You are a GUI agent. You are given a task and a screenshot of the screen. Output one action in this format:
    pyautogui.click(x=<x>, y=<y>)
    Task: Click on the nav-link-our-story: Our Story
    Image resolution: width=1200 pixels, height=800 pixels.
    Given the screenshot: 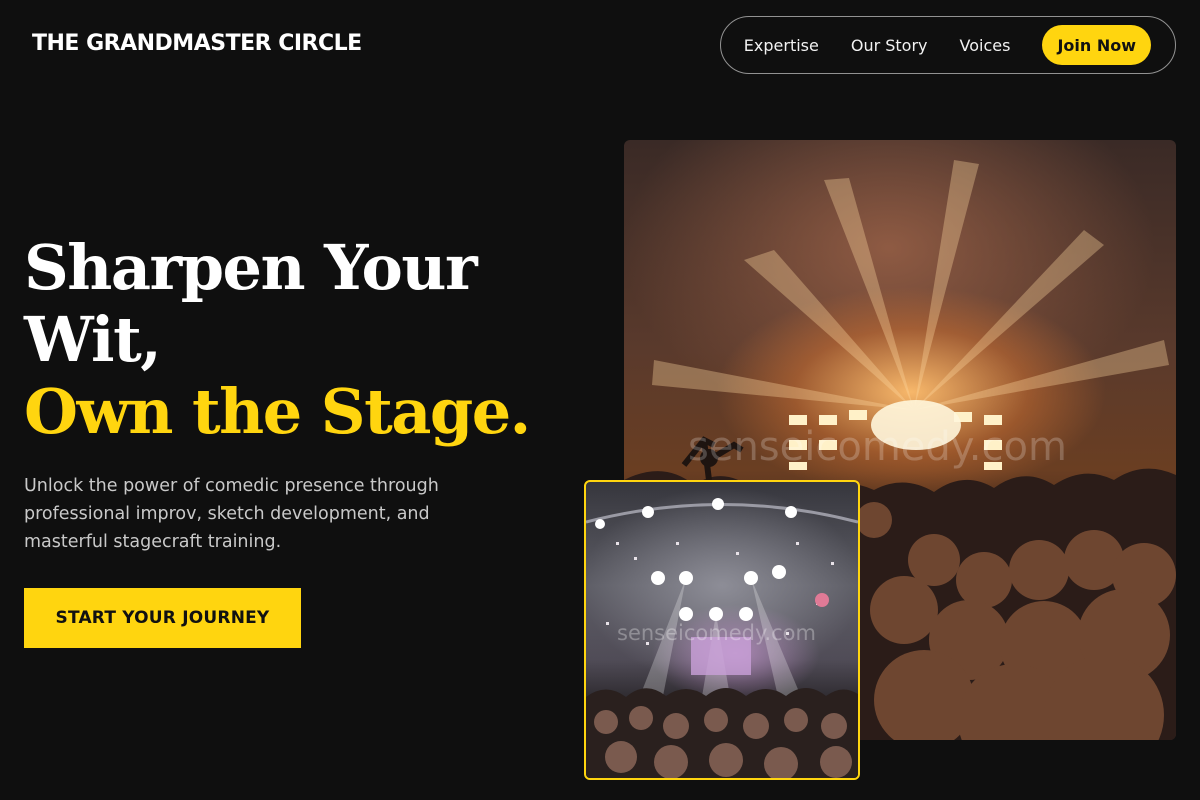 What is the action you would take?
    pyautogui.click(x=889, y=45)
    